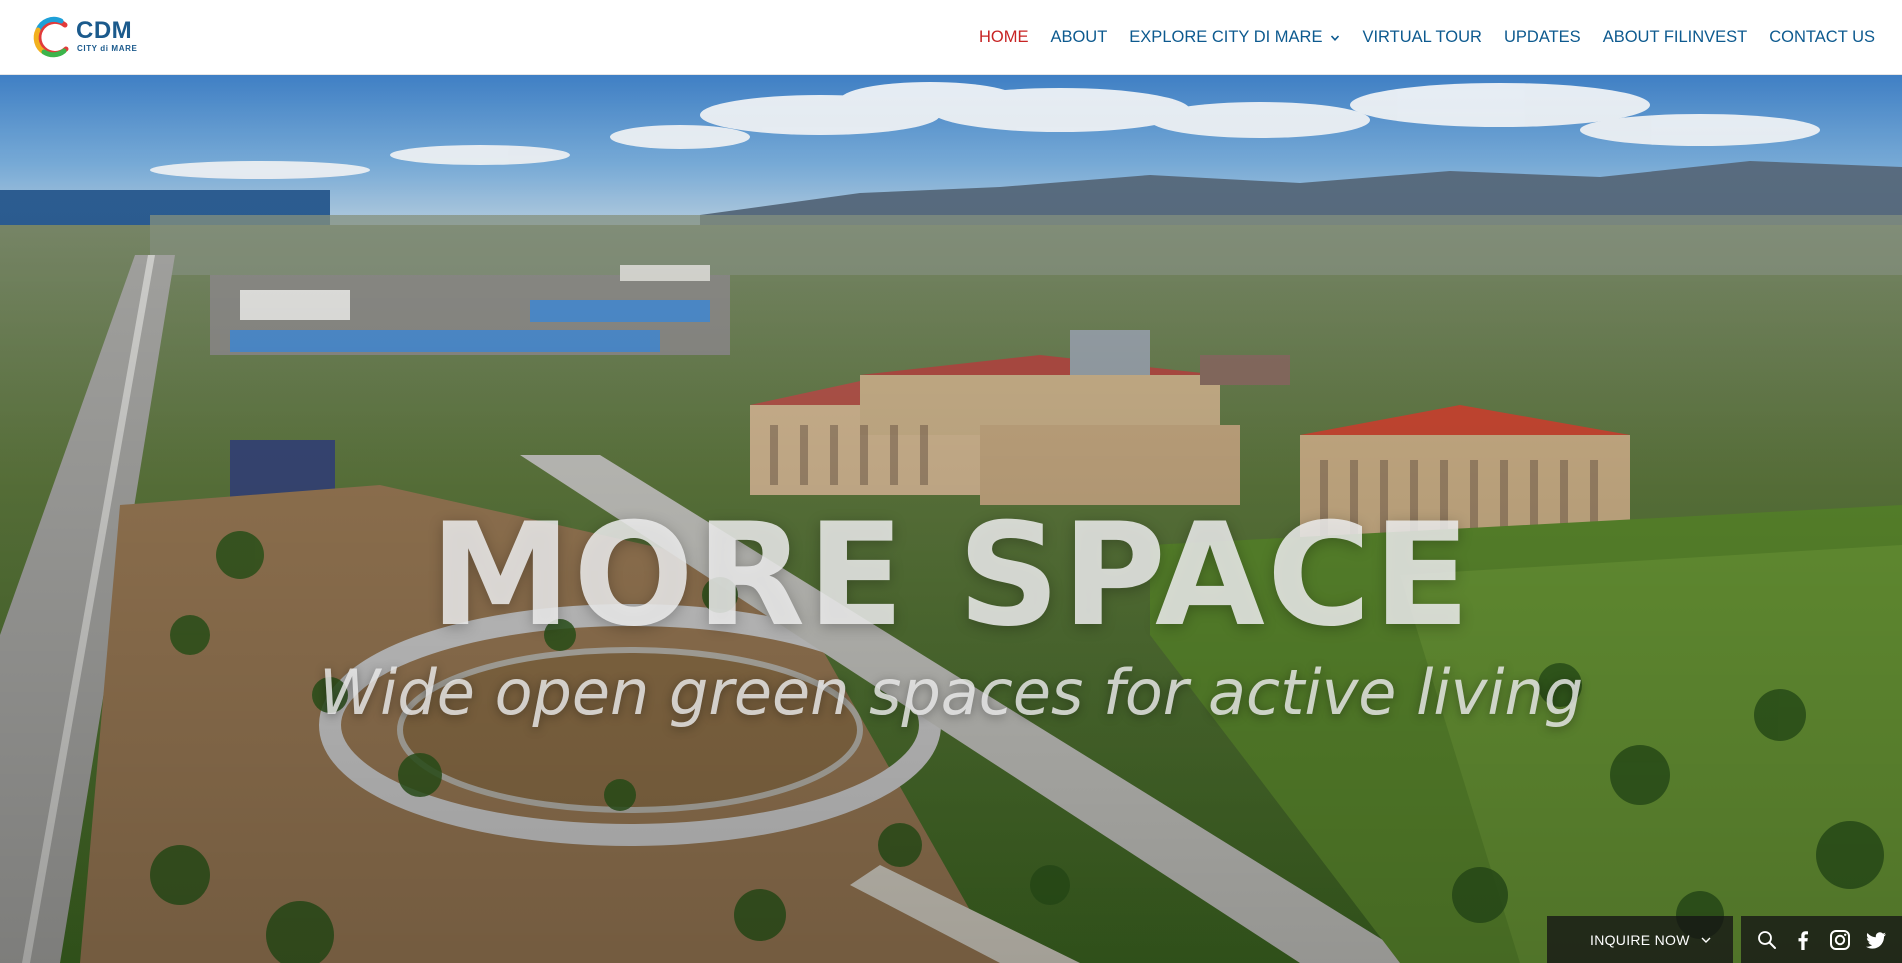 This screenshot has height=963, width=1902. I want to click on nav-updates: UPDATES, so click(1542, 37).